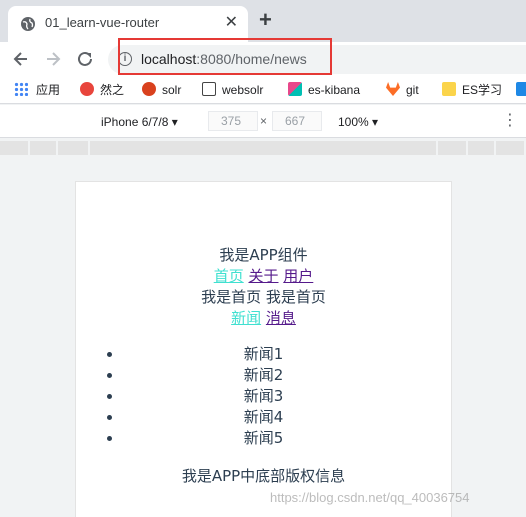  What do you see at coordinates (370, 497) in the screenshot?
I see `watermark: https://blog.csdn.net/qq_40036754` at bounding box center [370, 497].